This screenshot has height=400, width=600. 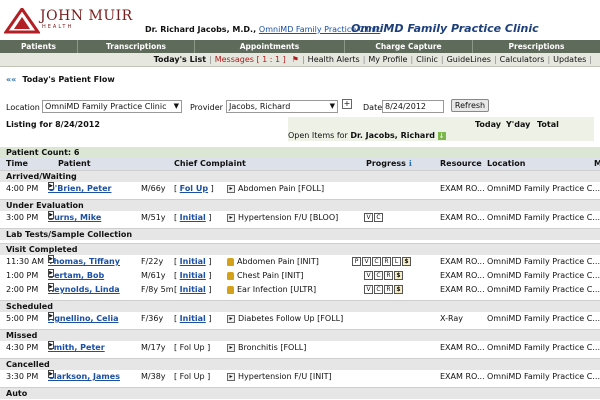 I want to click on location-value: OmniMD Family Practice Clinic, so click(x=106, y=106).